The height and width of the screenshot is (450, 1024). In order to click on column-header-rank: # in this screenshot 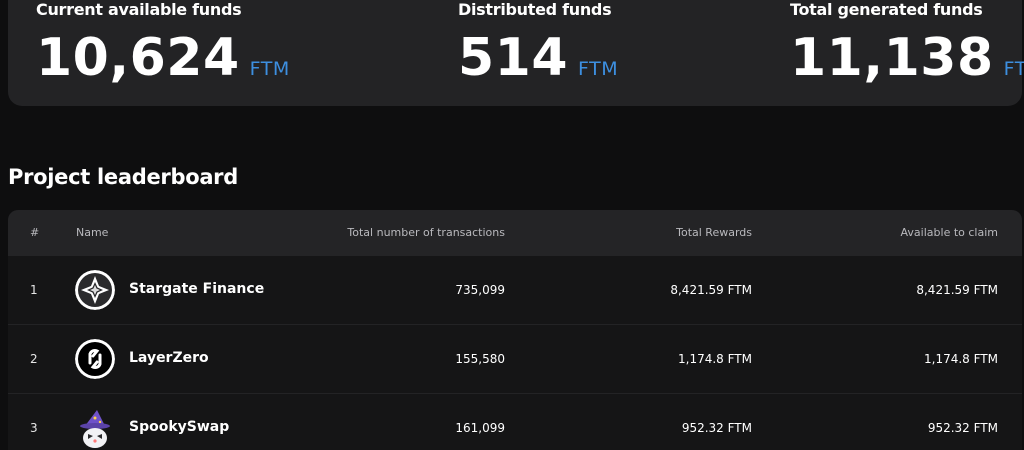, I will do `click(35, 232)`.